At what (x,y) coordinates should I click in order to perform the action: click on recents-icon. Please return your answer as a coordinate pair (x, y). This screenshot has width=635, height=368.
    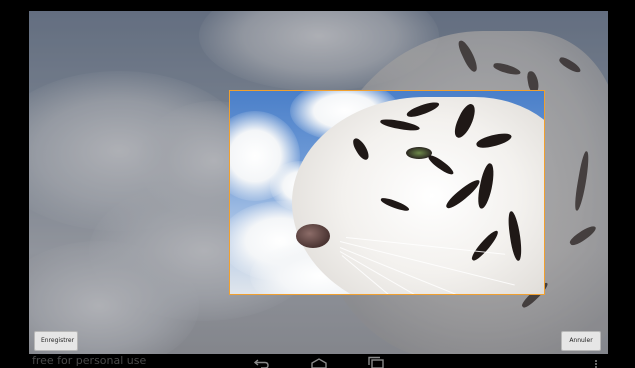
    Looking at the image, I should click on (376, 361).